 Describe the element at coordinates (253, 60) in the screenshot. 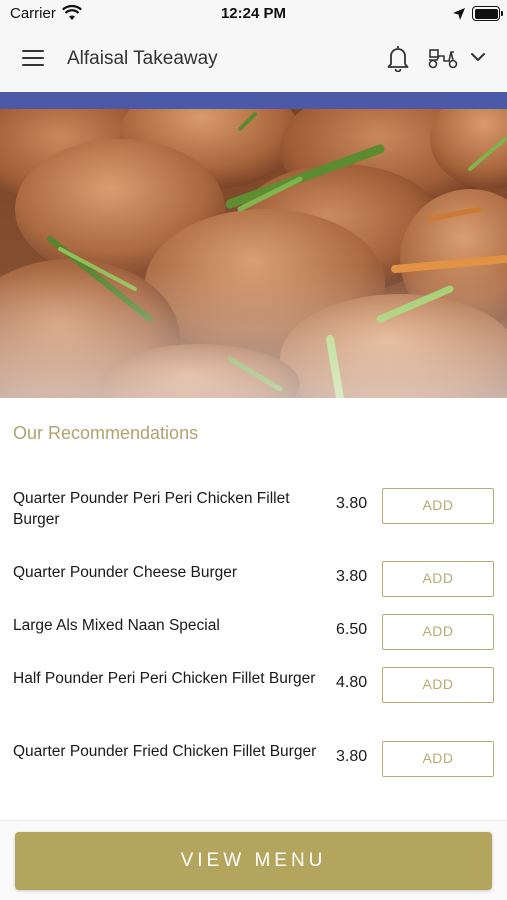

I see `app-header: Alfaisal Takeaway` at that location.